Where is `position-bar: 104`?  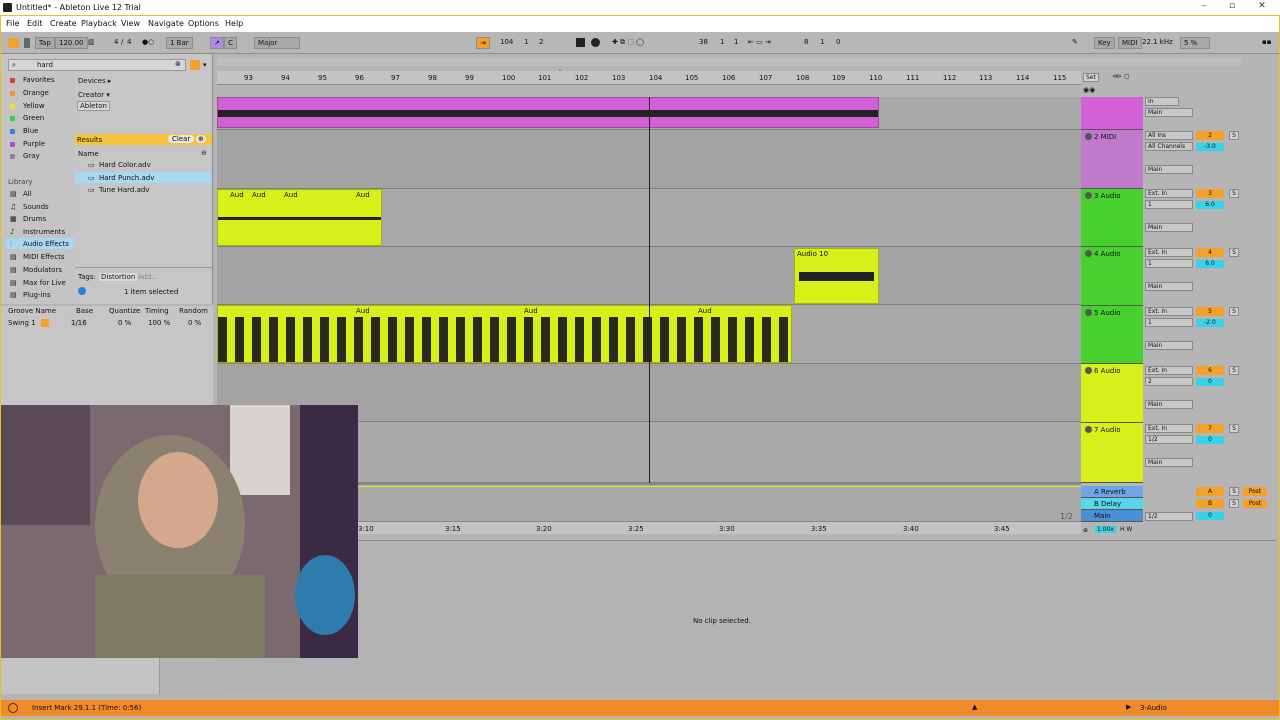 position-bar: 104 is located at coordinates (506, 42).